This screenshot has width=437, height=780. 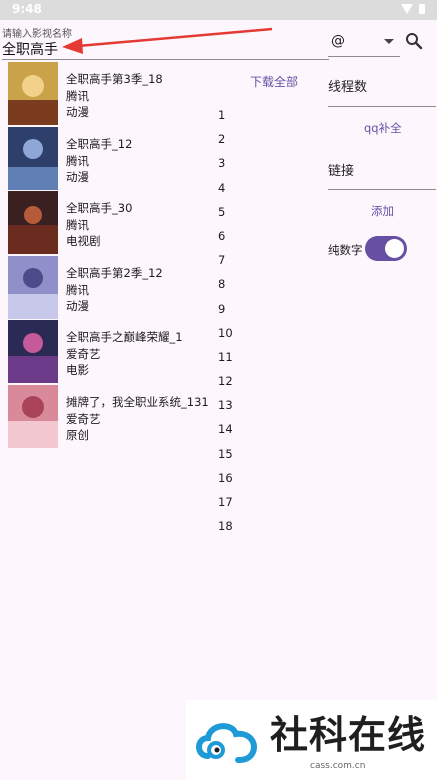 I want to click on item-title: 全职高手_30, so click(x=99, y=208).